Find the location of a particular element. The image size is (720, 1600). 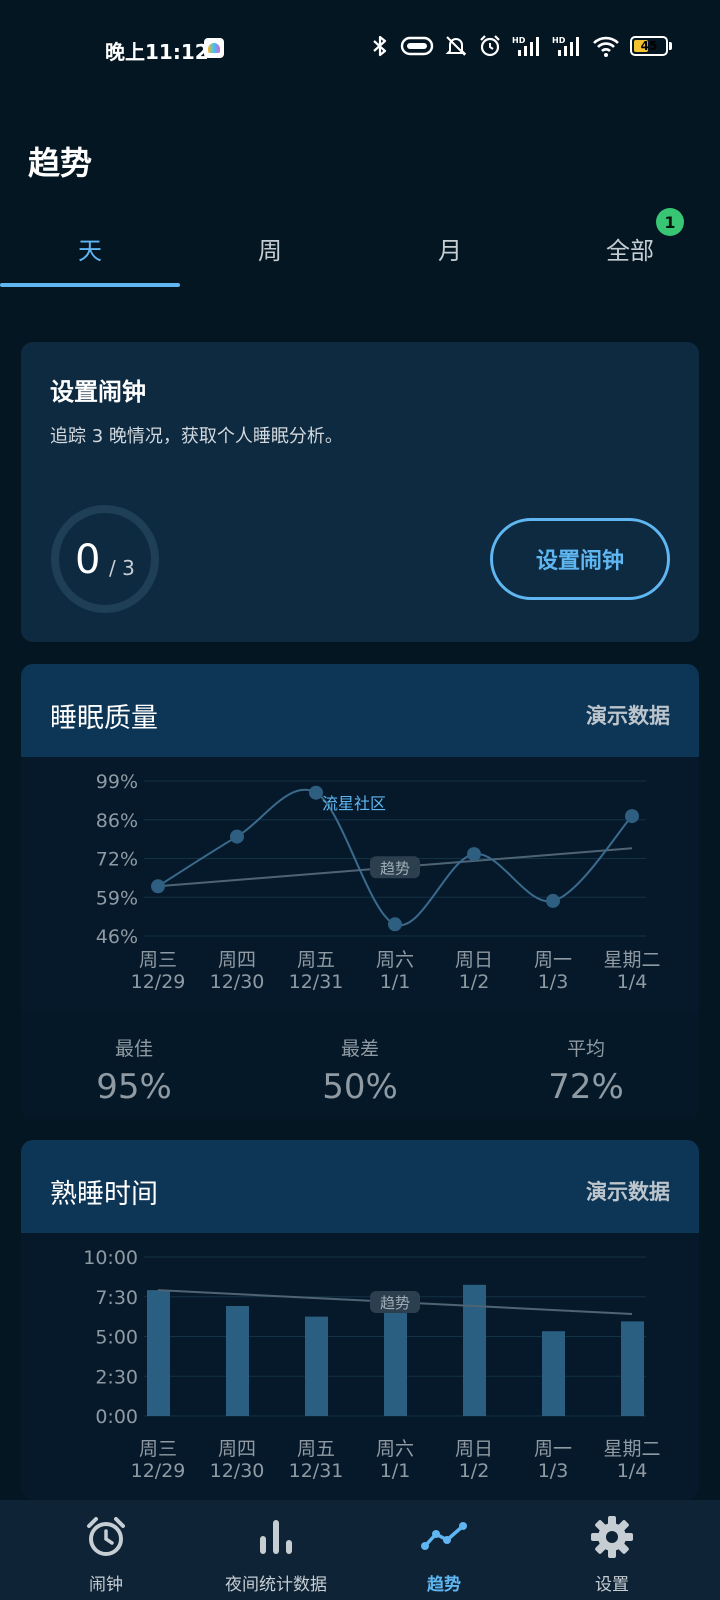

tab-all: 全部 is located at coordinates (630, 248).